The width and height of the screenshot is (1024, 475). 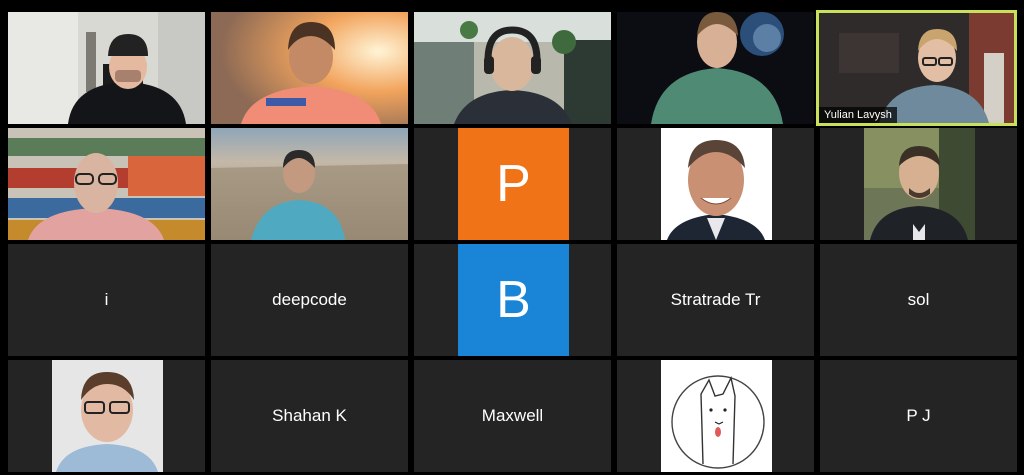 I want to click on participant-name: i, so click(x=106, y=299).